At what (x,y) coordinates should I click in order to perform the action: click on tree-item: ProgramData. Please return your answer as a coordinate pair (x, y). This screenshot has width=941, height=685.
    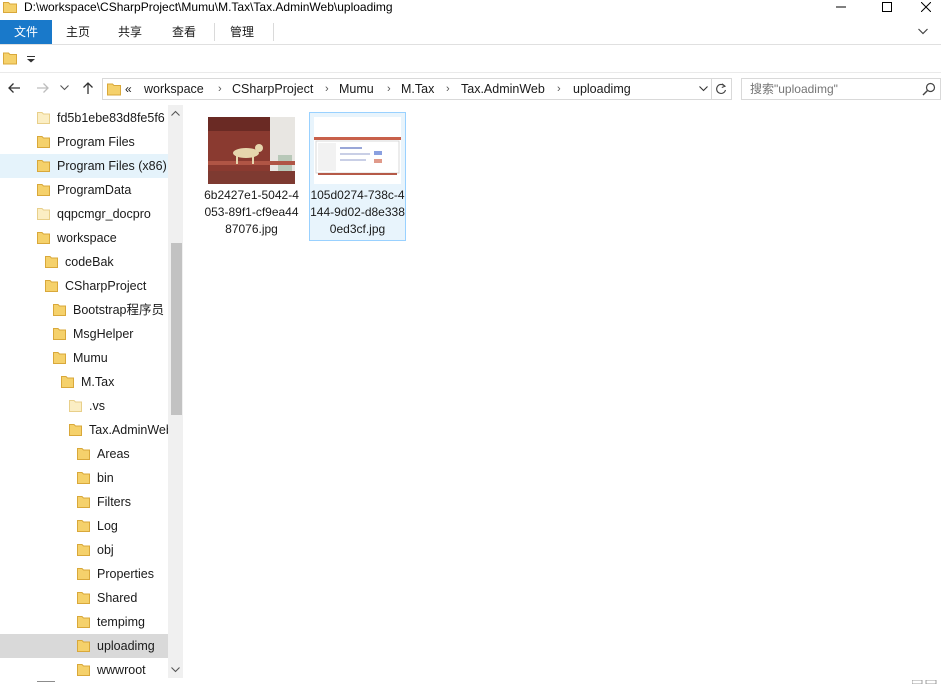
    Looking at the image, I should click on (84, 190).